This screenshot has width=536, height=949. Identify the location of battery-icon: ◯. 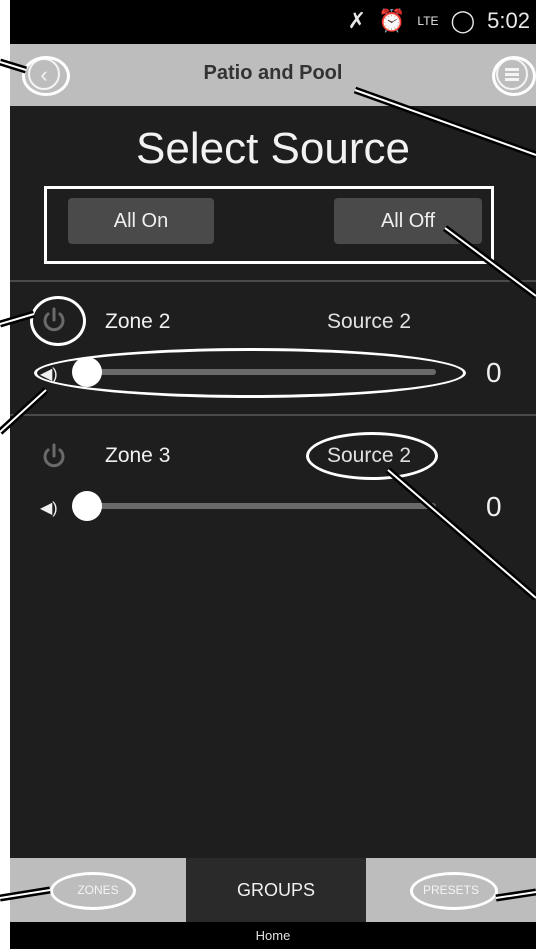
(463, 20).